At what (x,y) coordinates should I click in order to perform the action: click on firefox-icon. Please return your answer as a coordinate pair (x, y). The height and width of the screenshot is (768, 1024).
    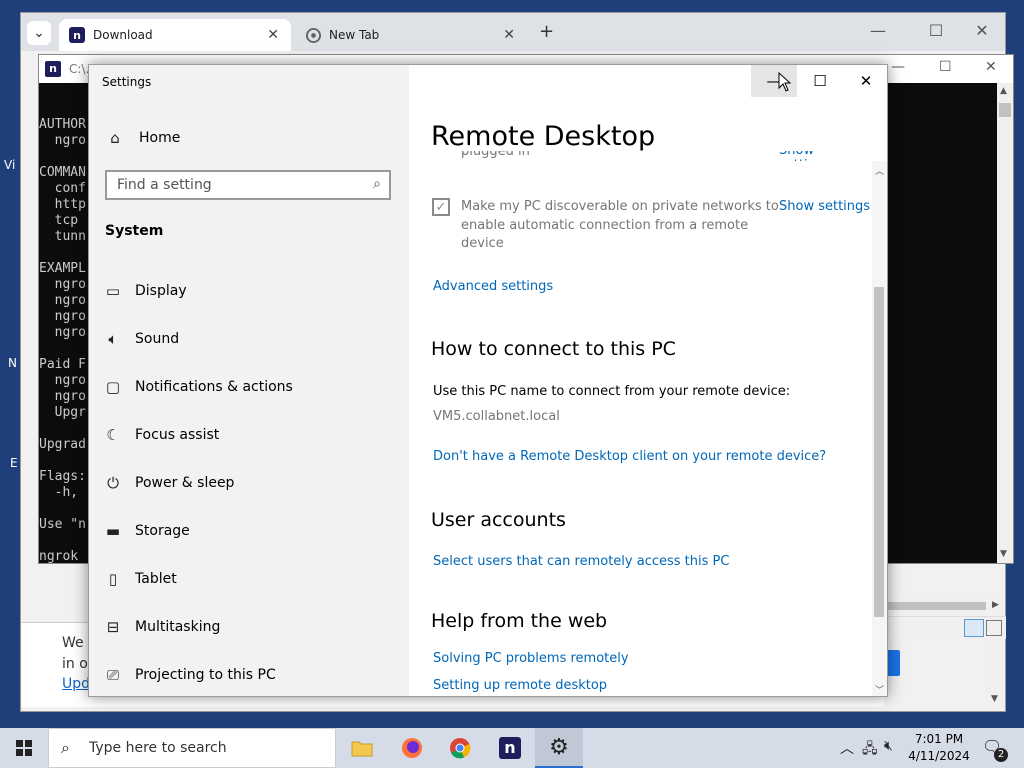
    Looking at the image, I should click on (412, 748).